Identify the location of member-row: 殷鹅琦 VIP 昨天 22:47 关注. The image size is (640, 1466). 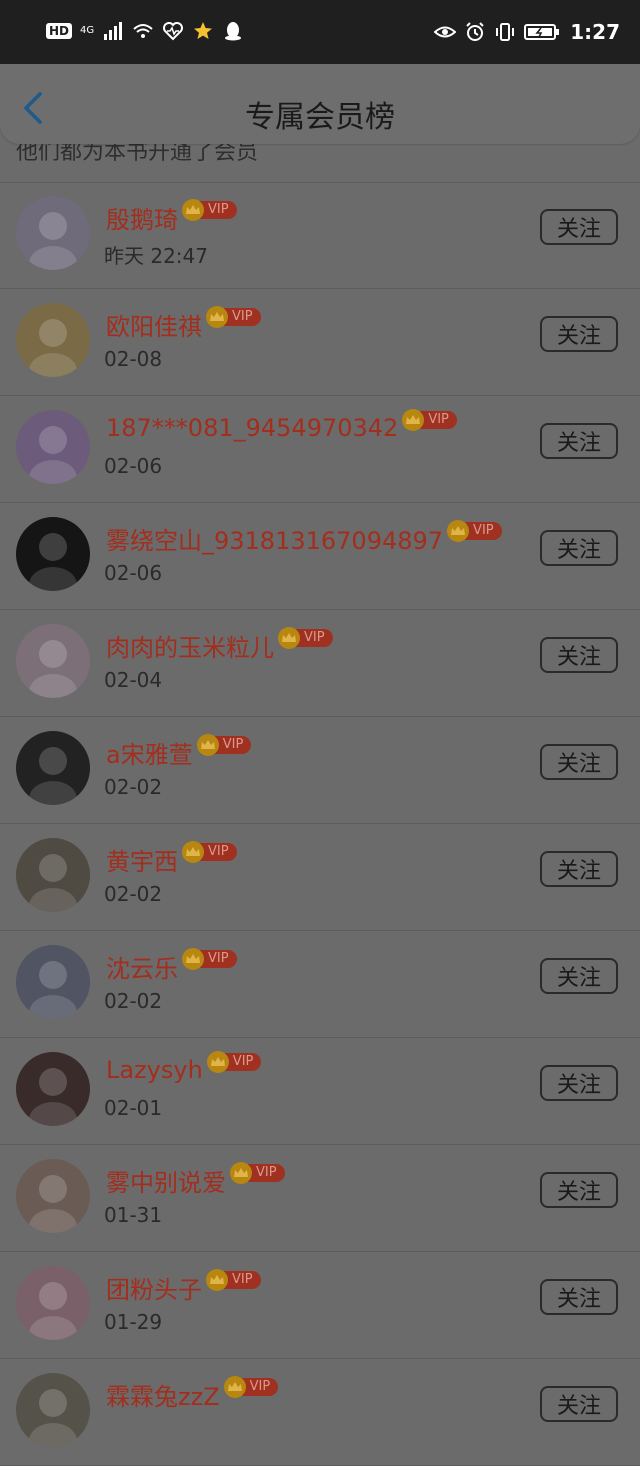
(320, 235).